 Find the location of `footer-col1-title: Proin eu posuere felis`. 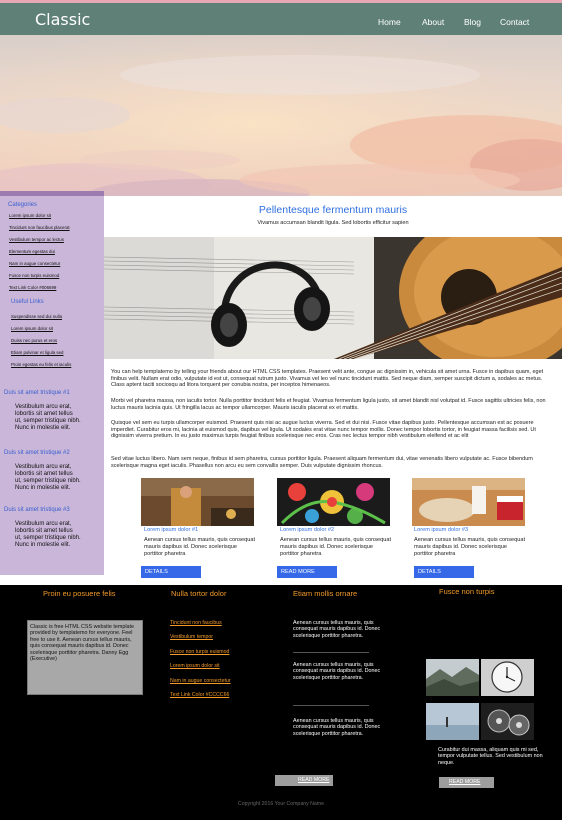

footer-col1-title: Proin eu posuere felis is located at coordinates (79, 593).